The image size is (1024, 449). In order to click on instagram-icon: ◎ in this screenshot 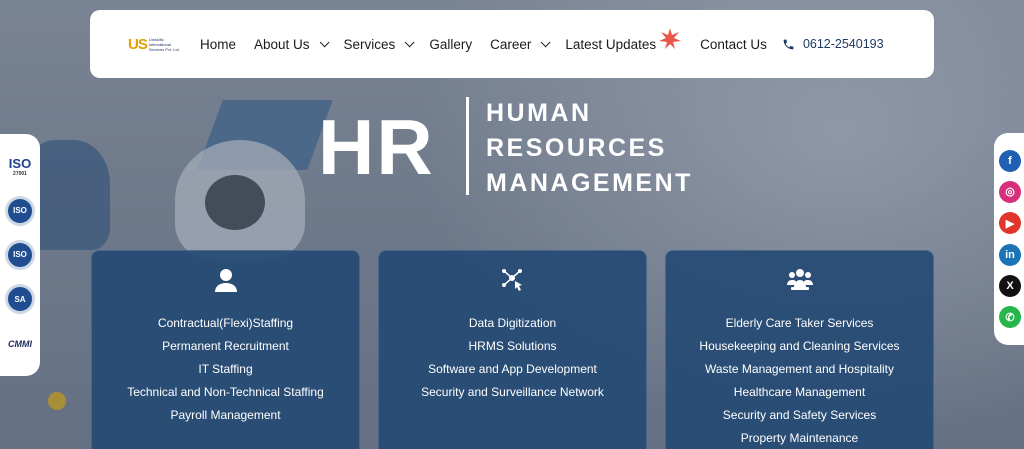, I will do `click(1010, 191)`.